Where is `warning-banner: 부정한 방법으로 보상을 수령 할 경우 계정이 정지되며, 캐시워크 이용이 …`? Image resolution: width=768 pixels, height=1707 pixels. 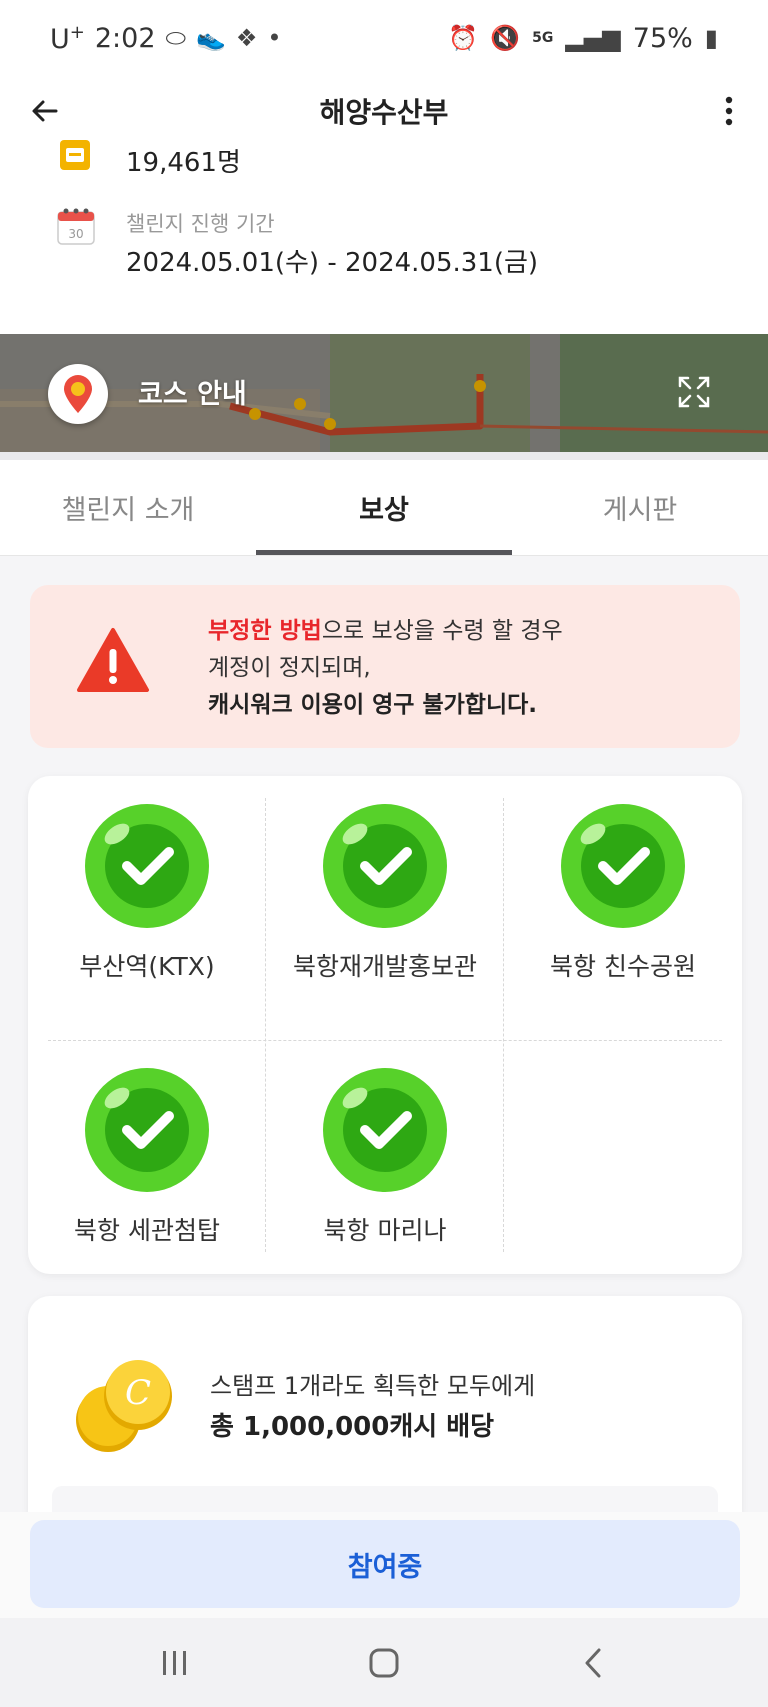
warning-banner: 부정한 방법으로 보상을 수령 할 경우 계정이 정지되며, 캐시워크 이용이 … is located at coordinates (385, 666).